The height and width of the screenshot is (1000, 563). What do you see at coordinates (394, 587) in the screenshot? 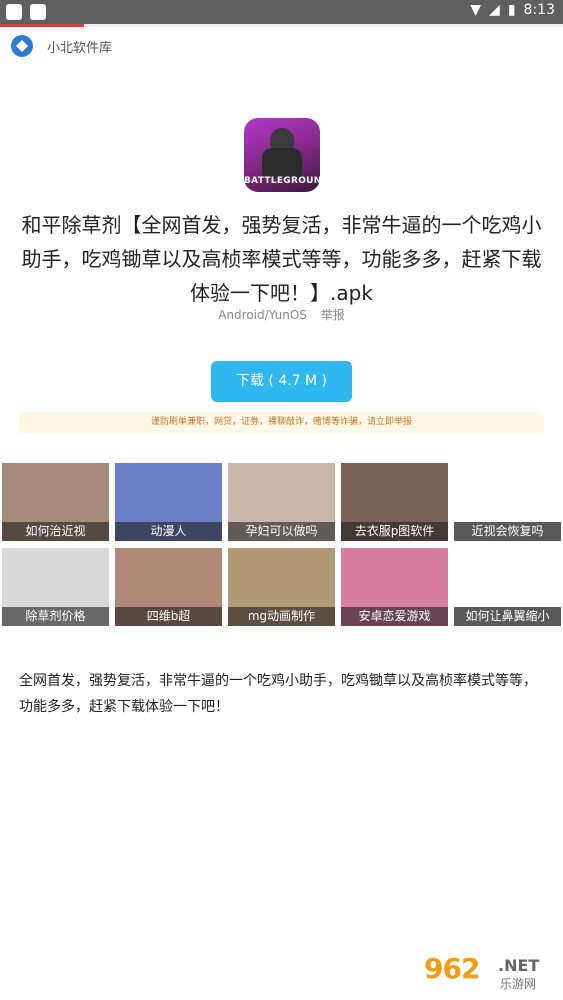
I see `recommend-tile: 安卓恋爱游戏` at bounding box center [394, 587].